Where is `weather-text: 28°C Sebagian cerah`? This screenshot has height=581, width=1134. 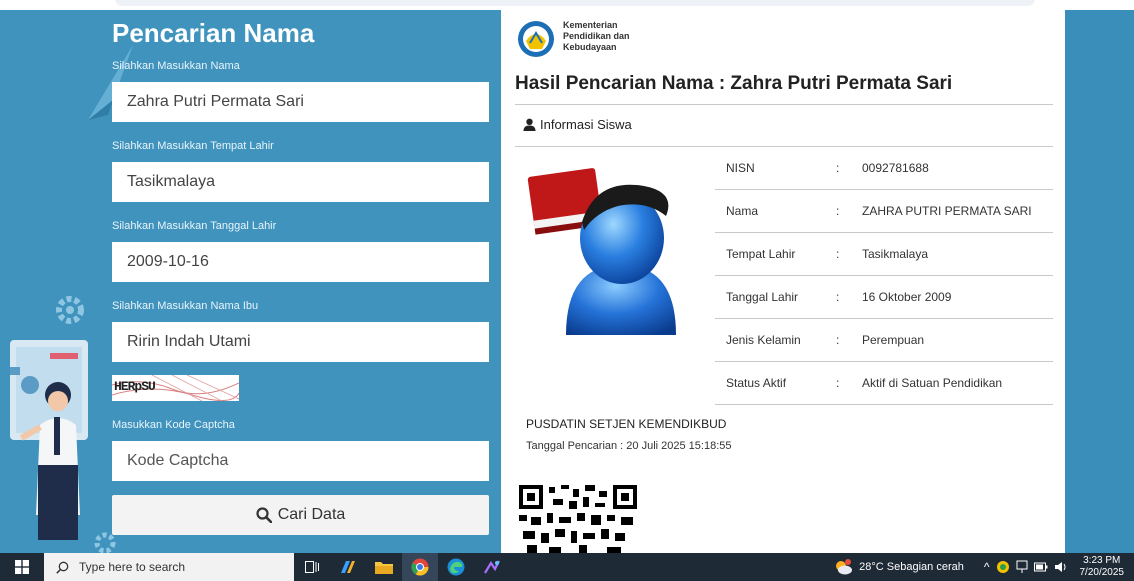
weather-text: 28°C Sebagian cerah is located at coordinates (911, 567).